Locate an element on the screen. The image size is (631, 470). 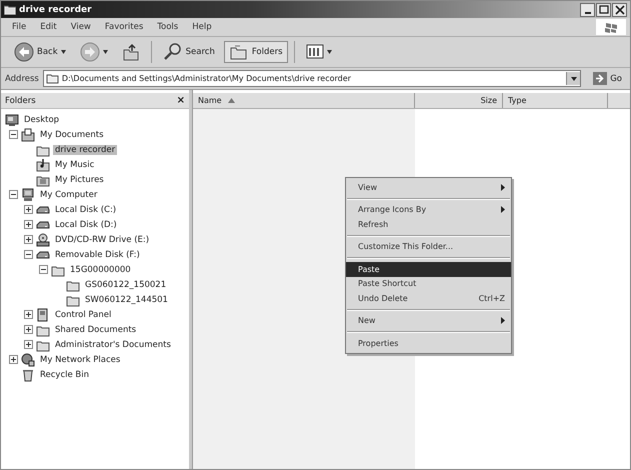
column-header: Type is located at coordinates (555, 100).